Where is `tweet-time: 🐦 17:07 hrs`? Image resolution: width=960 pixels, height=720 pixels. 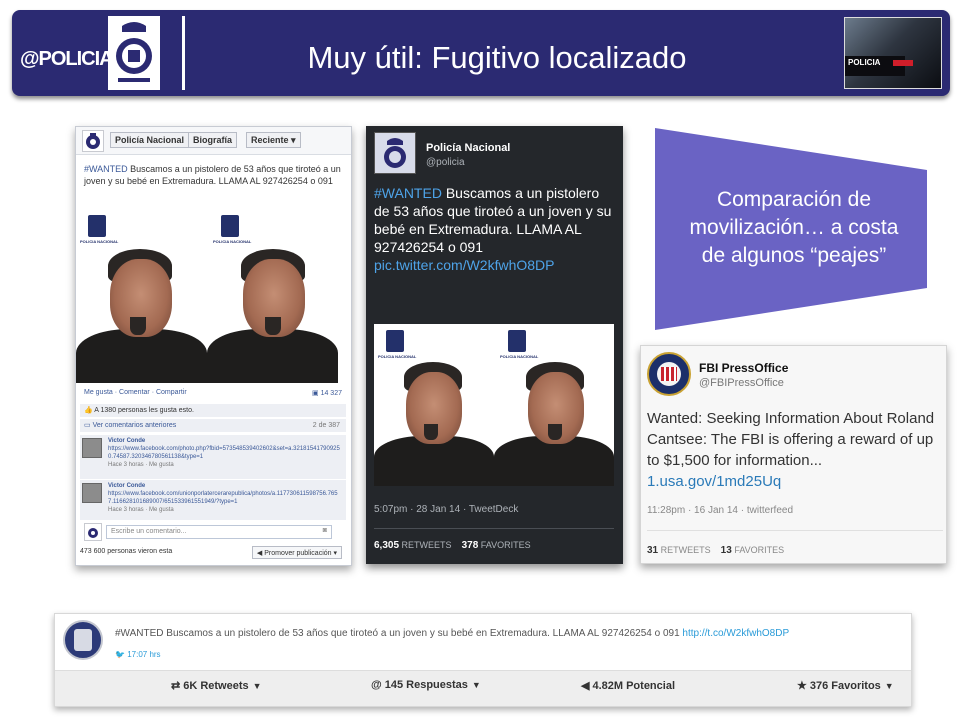
tweet-time: 🐦 17:07 hrs is located at coordinates (138, 654).